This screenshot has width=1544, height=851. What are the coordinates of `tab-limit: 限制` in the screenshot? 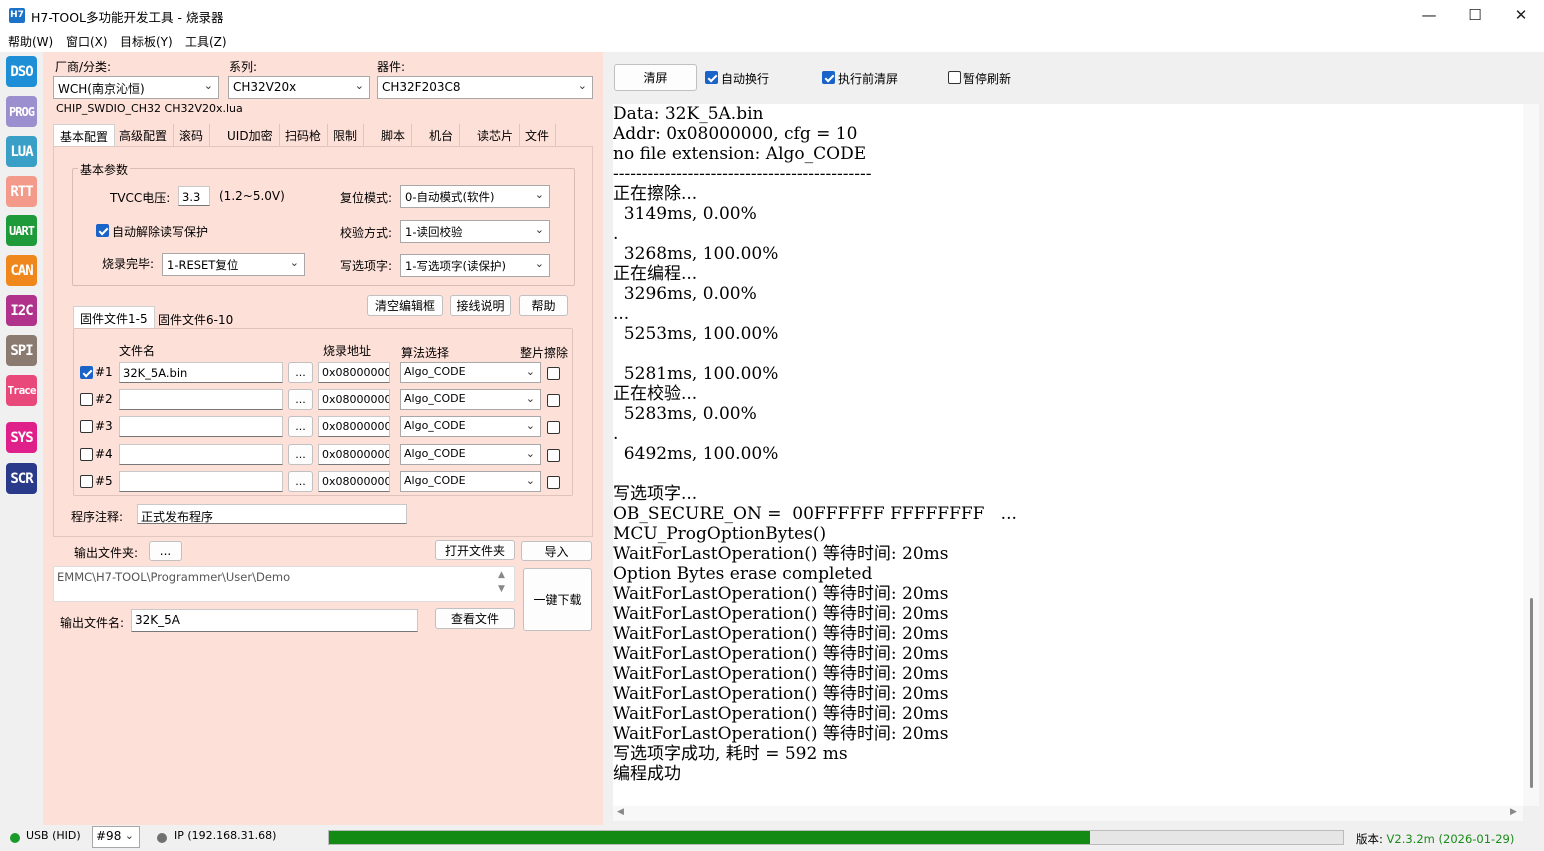 It's located at (346, 135).